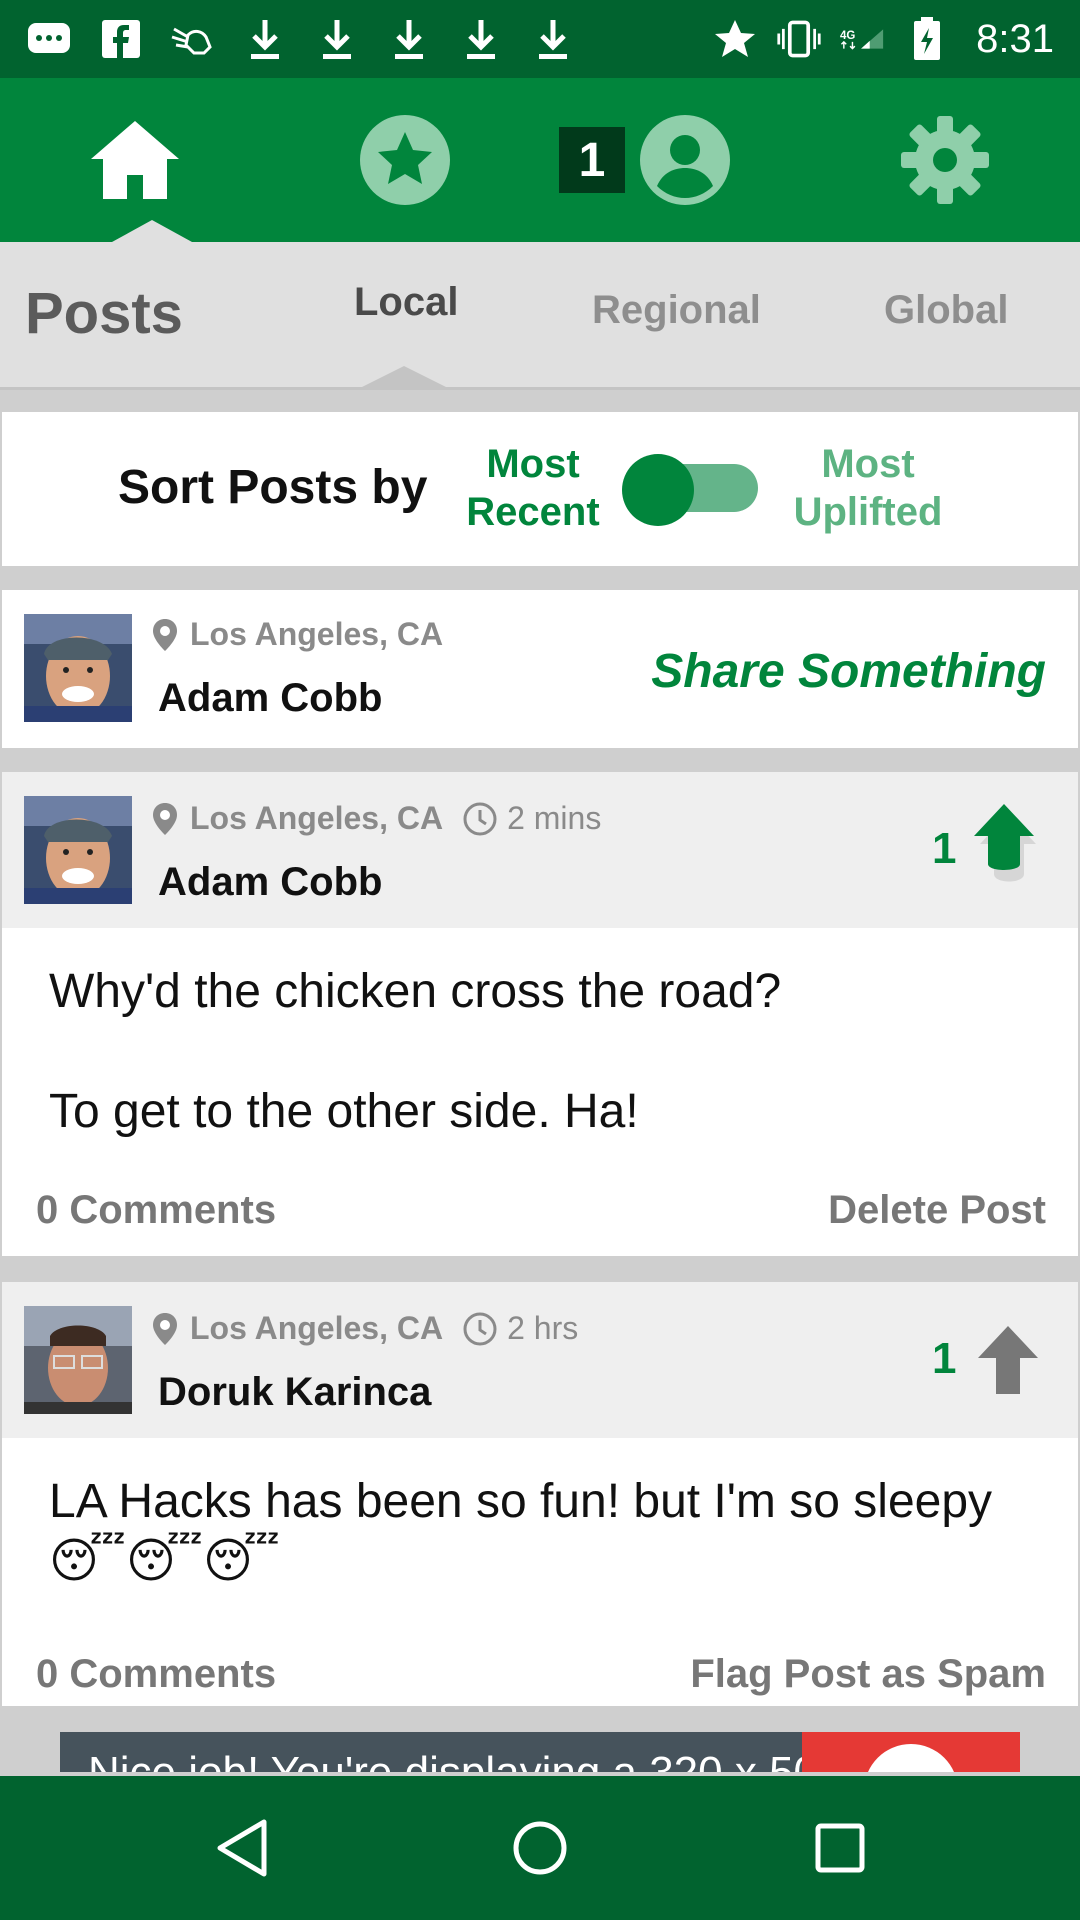 This screenshot has width=1080, height=1920. What do you see at coordinates (799, 39) in the screenshot?
I see `vibrate-icon` at bounding box center [799, 39].